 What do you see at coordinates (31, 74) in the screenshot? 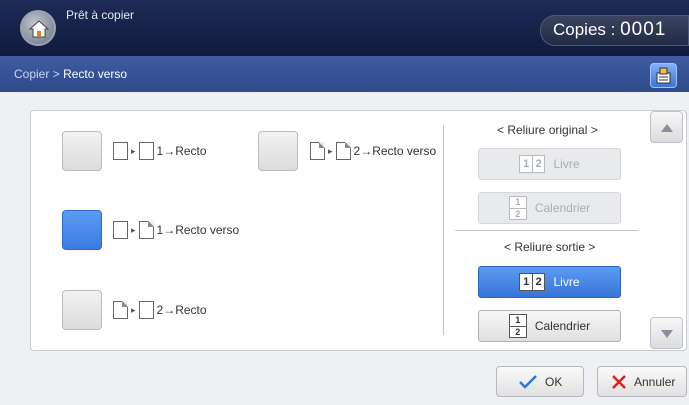
I see `breadcrumb-parent: Copier` at bounding box center [31, 74].